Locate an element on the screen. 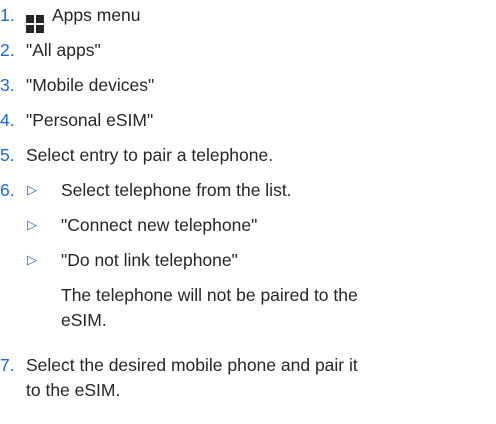 This screenshot has width=496, height=424. note-text: eSIM. is located at coordinates (84, 320).